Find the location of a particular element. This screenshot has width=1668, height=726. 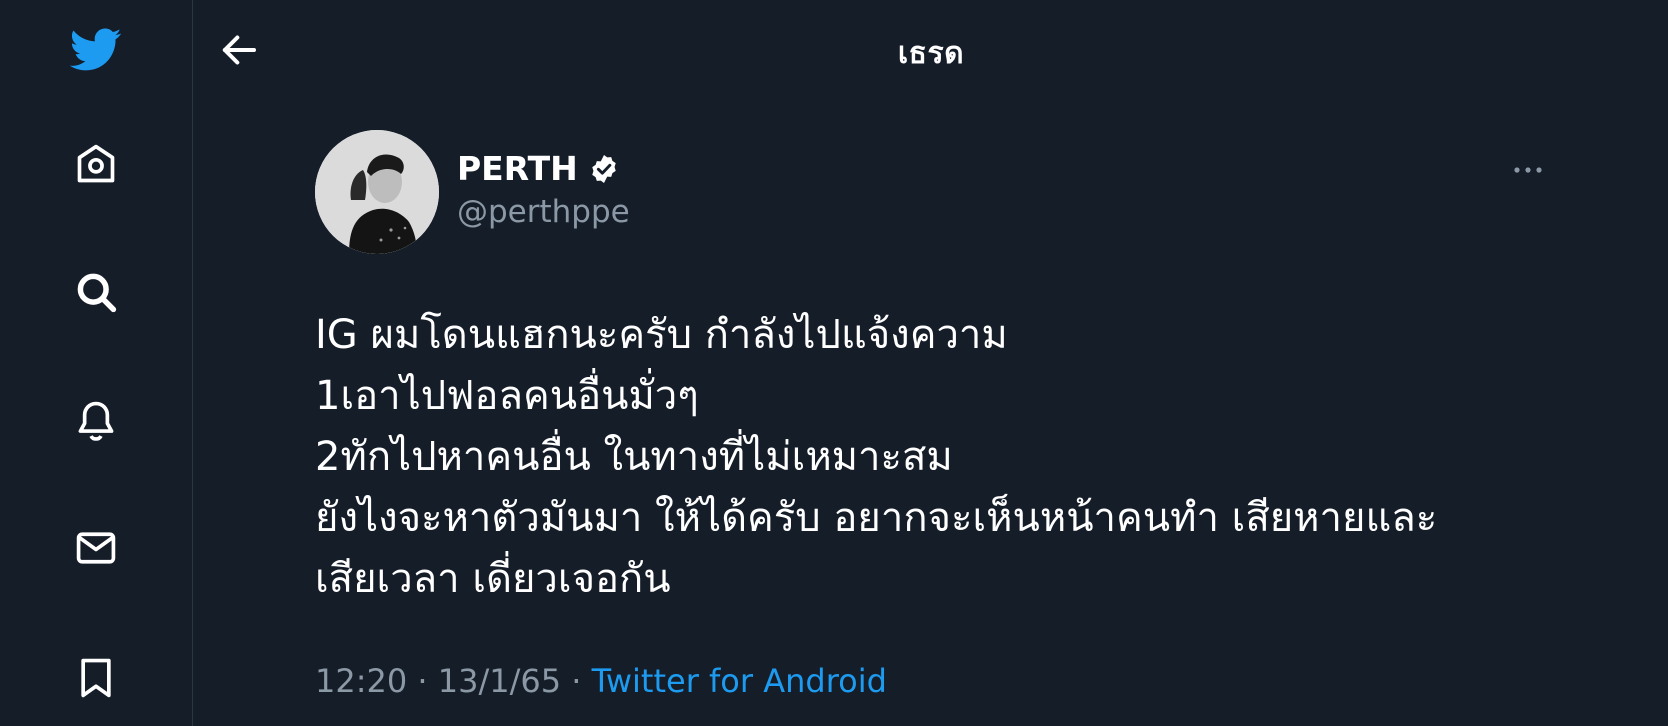

tweet-meta: 12:20 · 13/1/65 · Twitter for Android is located at coordinates (601, 681).